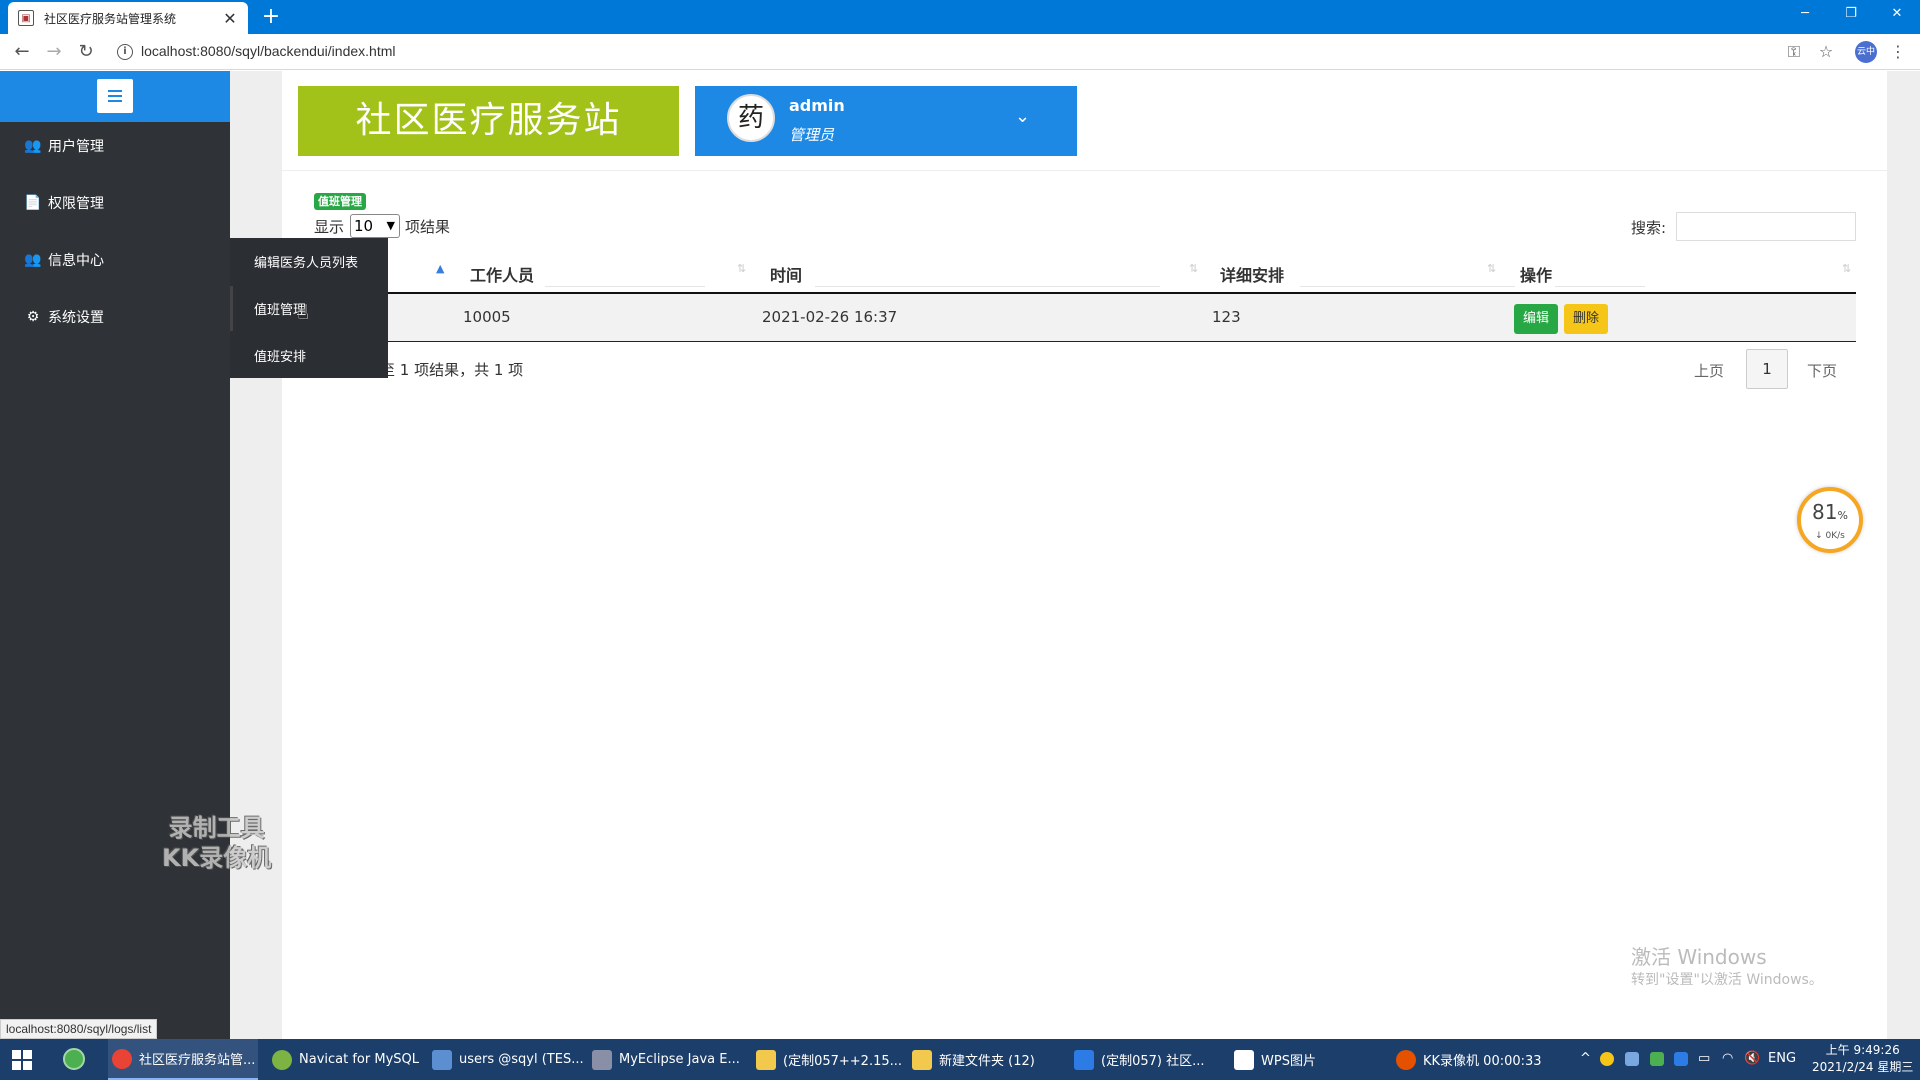 This screenshot has width=1920, height=1080. Describe the element at coordinates (1862, 1059) in the screenshot. I see `taskbar-clock: 上午 9:49:26 2021/2/24 星期三` at that location.